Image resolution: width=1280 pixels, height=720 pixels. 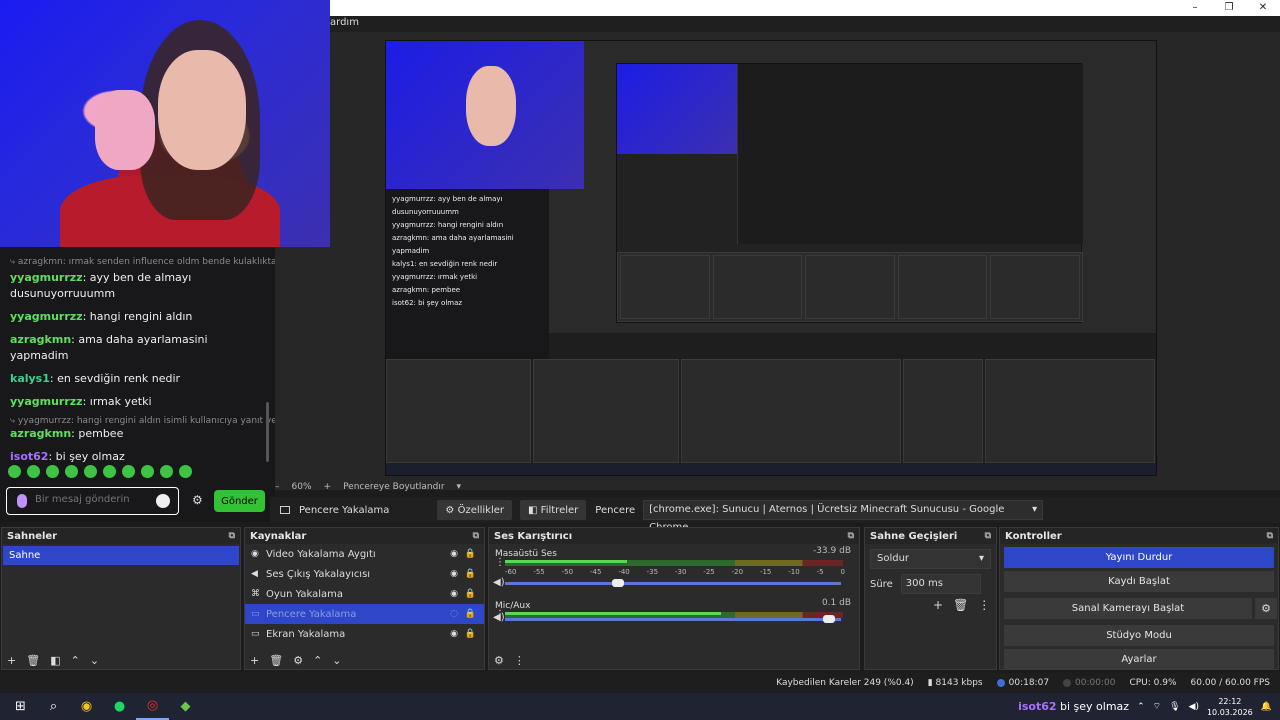 What do you see at coordinates (55, 660) in the screenshot?
I see `filter-icon: ◧` at bounding box center [55, 660].